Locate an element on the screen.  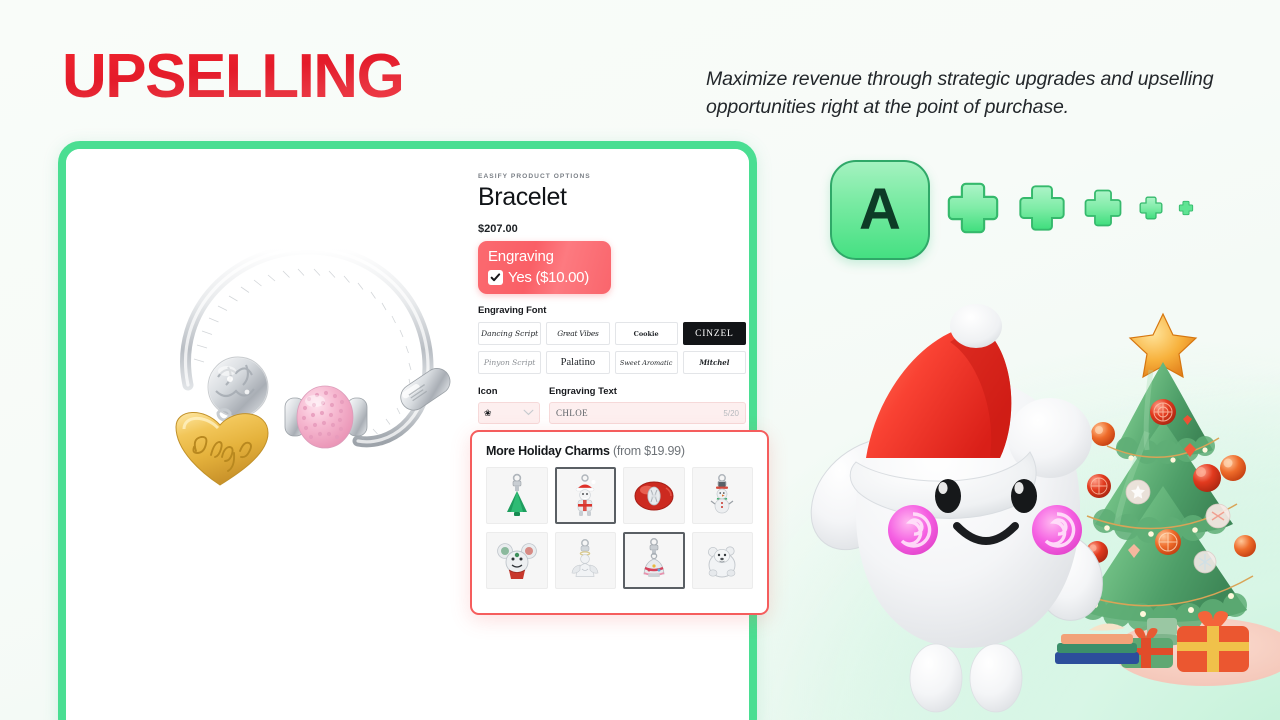
font-option-great-vibes: Great Vibes is located at coordinates (578, 333).